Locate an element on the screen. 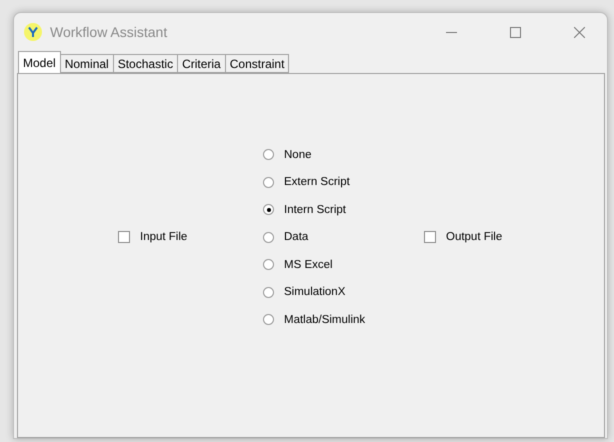 The image size is (614, 442). tab: Stochastic is located at coordinates (145, 63).